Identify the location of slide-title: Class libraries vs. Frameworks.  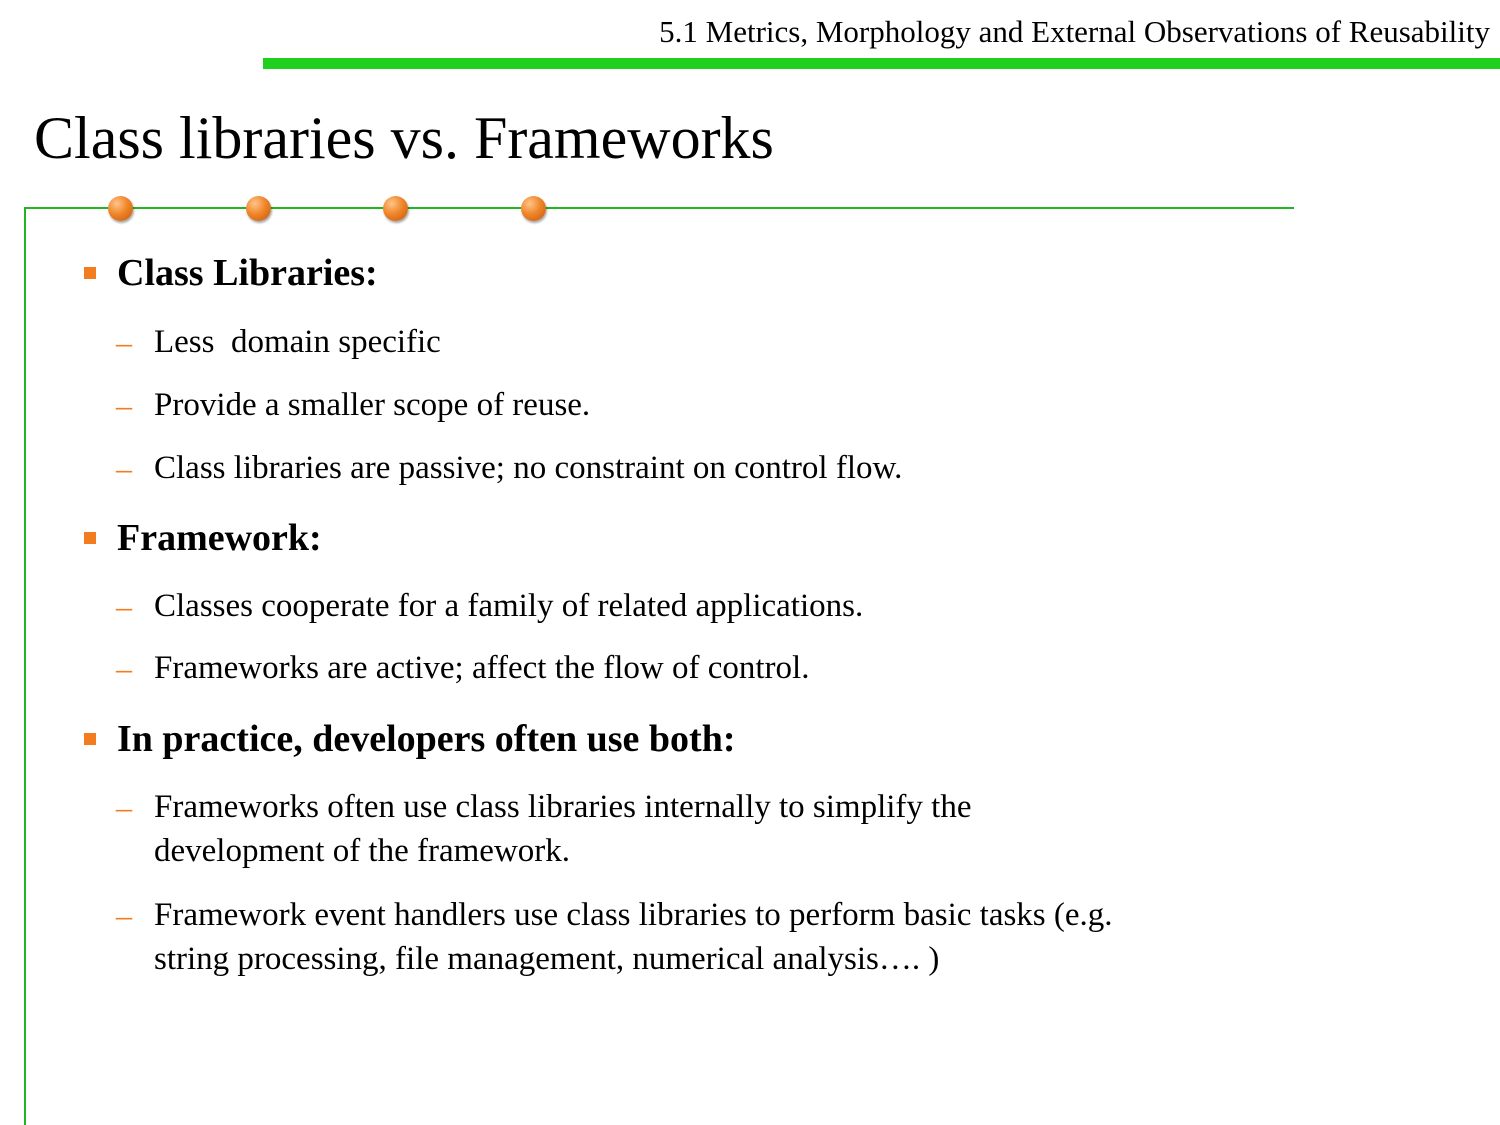
(404, 138).